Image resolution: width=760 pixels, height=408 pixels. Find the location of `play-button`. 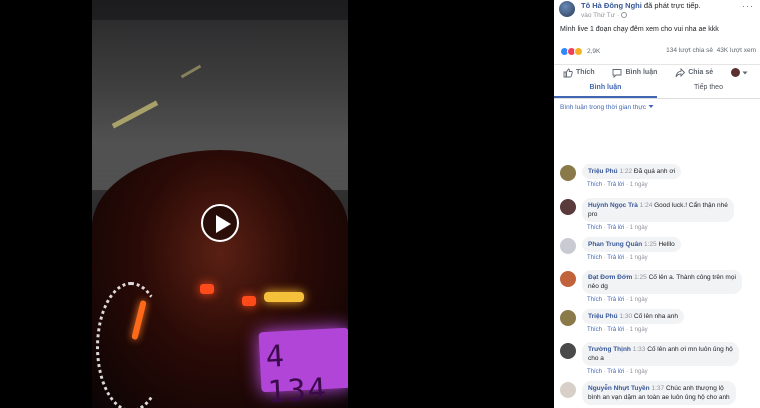

play-button is located at coordinates (220, 223).